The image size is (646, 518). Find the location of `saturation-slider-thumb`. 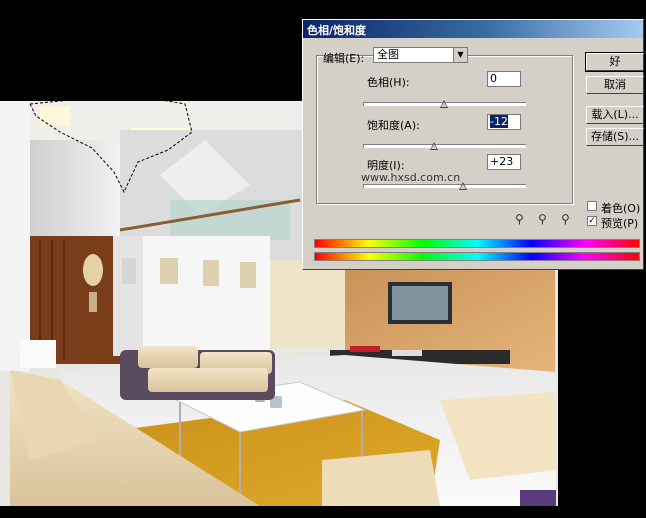

saturation-slider-thumb is located at coordinates (434, 146).